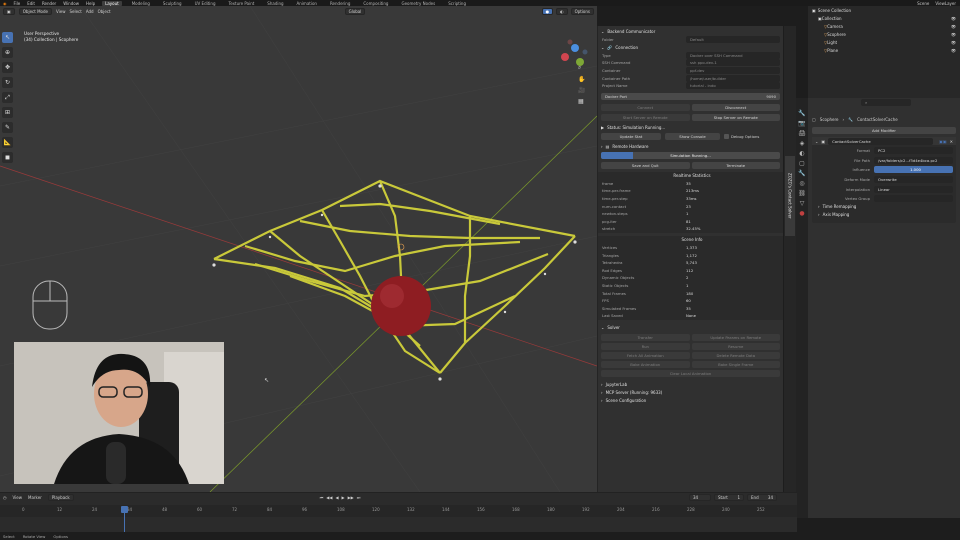 This screenshot has height=540, width=960. I want to click on backend-panel-header: ⌄ Backend Communicator, so click(690, 31).